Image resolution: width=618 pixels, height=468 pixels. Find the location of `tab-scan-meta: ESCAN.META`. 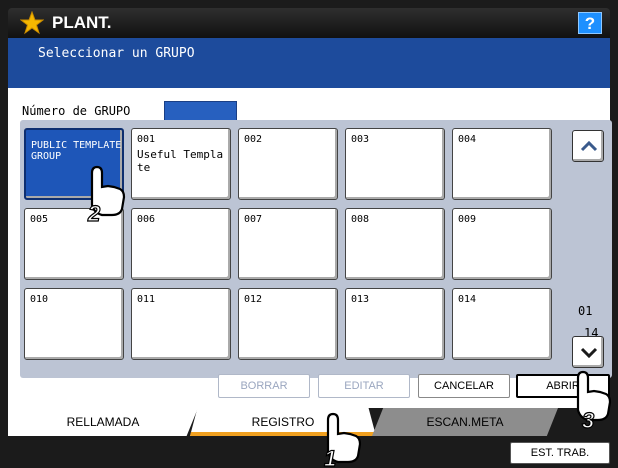

tab-scan-meta: ESCAN.META is located at coordinates (465, 422).